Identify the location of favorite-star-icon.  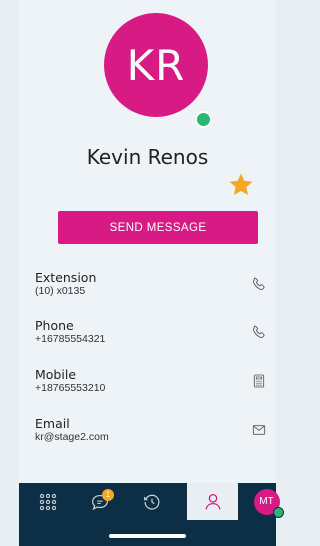
(241, 185).